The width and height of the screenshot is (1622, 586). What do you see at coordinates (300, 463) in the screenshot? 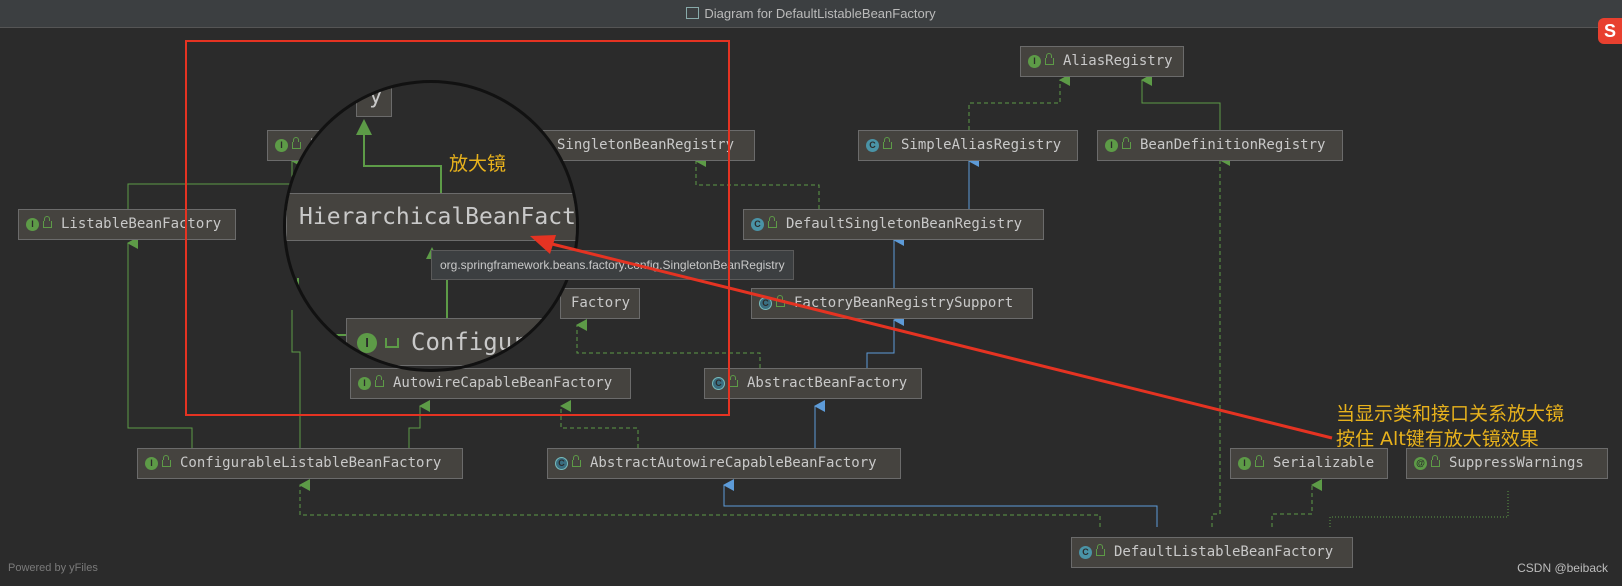
I see `node-configurable-listable-bean-factory: I ConfigurableListableBeanFactory` at bounding box center [300, 463].